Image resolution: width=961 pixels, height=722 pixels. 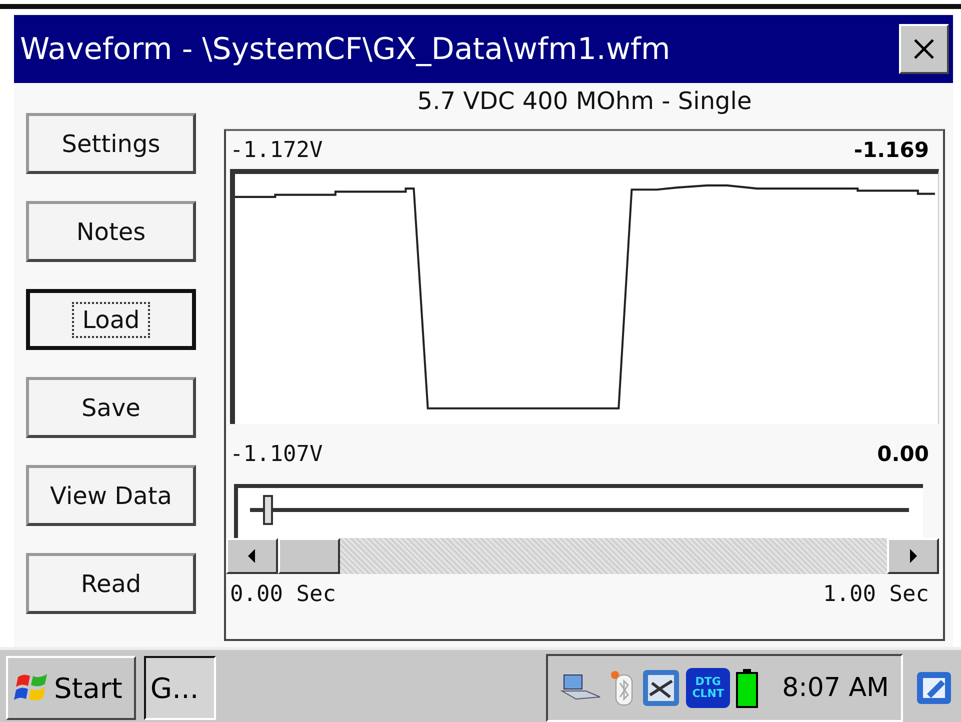 What do you see at coordinates (111, 583) in the screenshot?
I see `command-button: Read` at bounding box center [111, 583].